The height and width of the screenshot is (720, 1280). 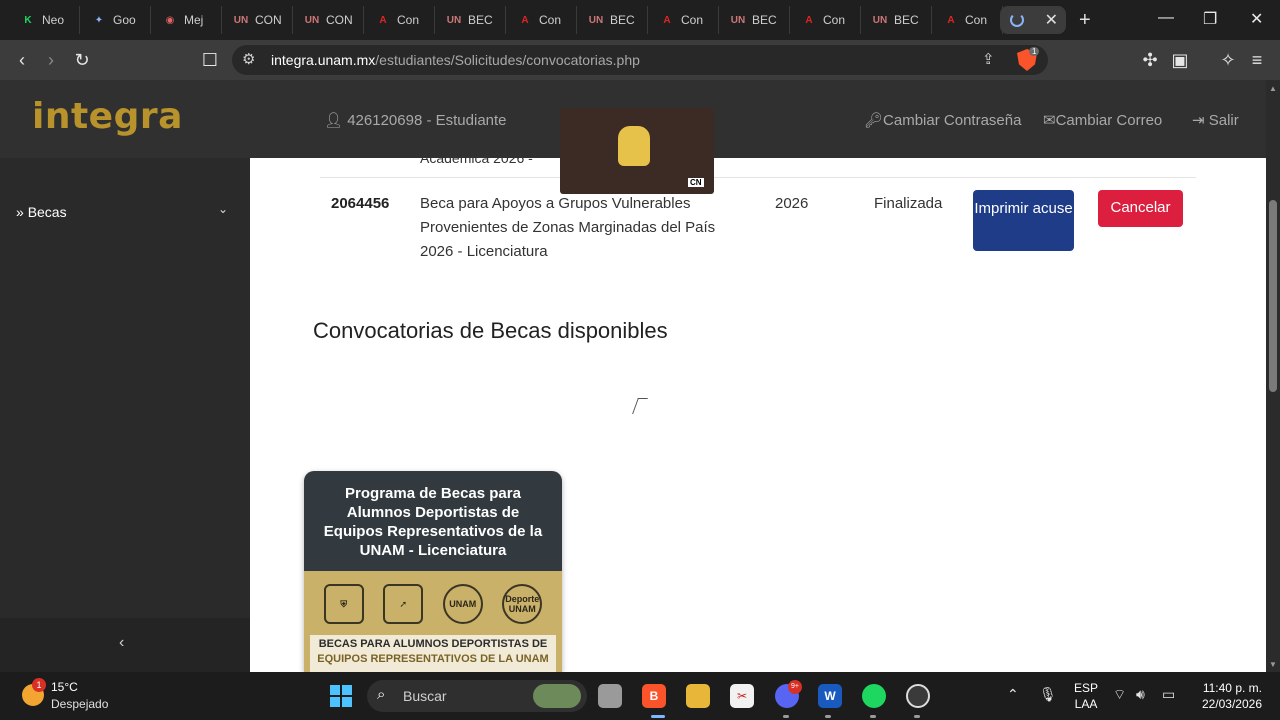 I want to click on snipping-tool-icon: ✂, so click(x=742, y=696).